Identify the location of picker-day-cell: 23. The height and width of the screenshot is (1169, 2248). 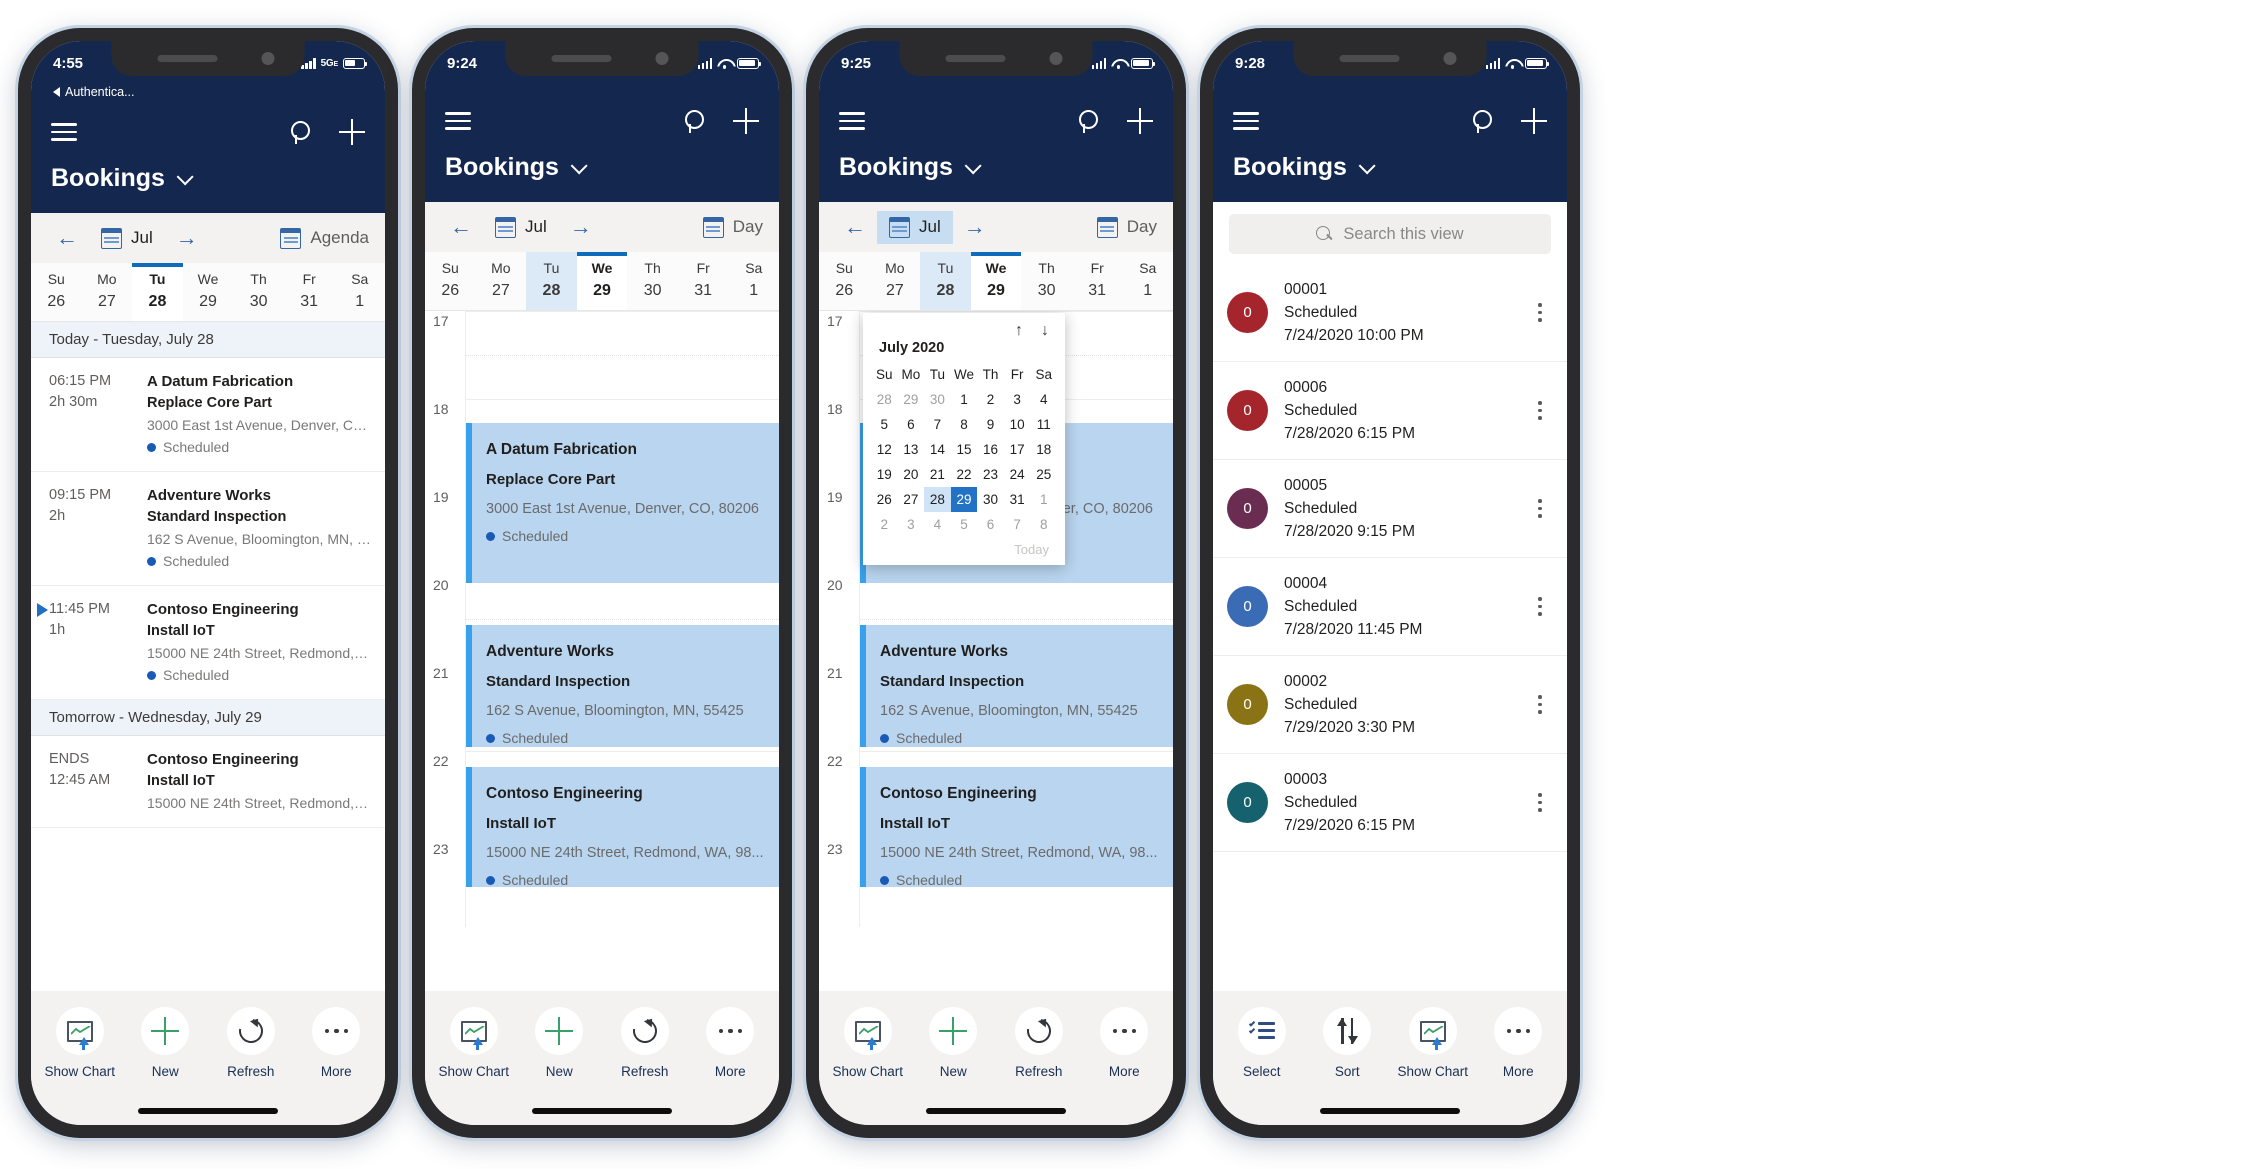
(990, 474).